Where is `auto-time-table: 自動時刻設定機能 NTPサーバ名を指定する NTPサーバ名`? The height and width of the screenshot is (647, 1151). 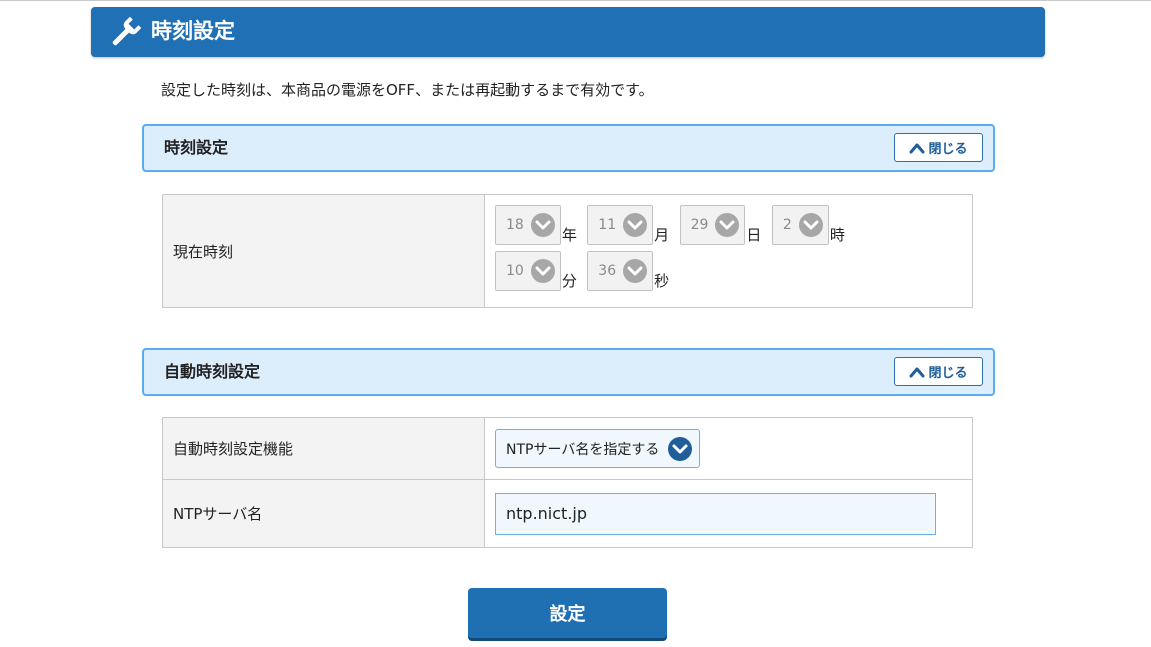 auto-time-table: 自動時刻設定機能 NTPサーバ名を指定する NTPサーバ名 is located at coordinates (567, 482).